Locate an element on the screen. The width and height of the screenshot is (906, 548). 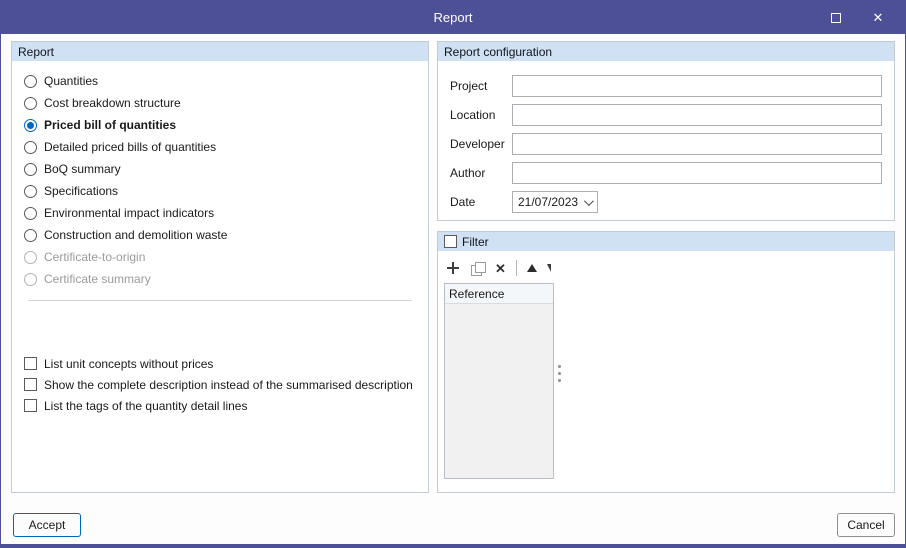
maximize-icon is located at coordinates (836, 17).